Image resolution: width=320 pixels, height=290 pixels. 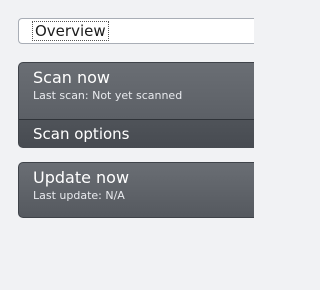 What do you see at coordinates (81, 177) in the screenshot?
I see `update-now-title: Update now` at bounding box center [81, 177].